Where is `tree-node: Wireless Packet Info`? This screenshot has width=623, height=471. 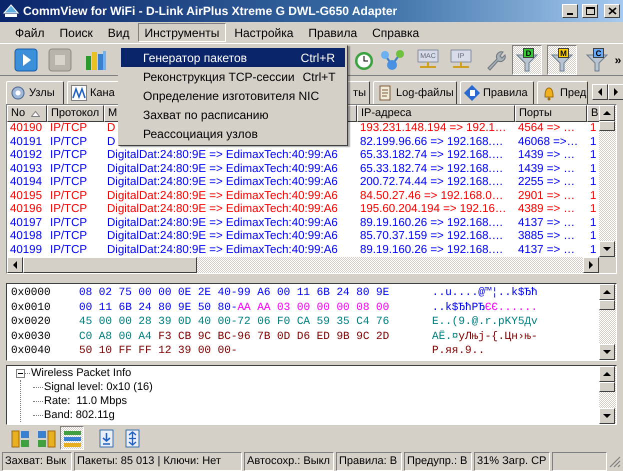
tree-node: Wireless Packet Info is located at coordinates (81, 373).